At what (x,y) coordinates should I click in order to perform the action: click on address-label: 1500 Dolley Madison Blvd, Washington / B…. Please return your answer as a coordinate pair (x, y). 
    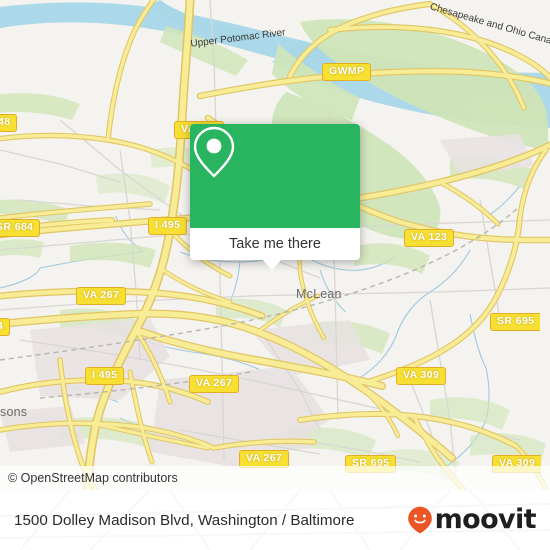
    Looking at the image, I should click on (184, 520).